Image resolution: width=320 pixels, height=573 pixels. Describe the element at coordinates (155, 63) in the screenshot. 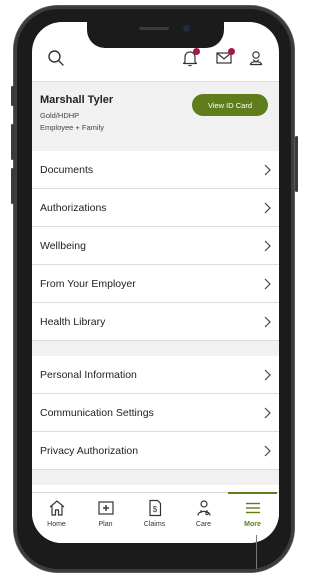

I see `top-bar` at that location.